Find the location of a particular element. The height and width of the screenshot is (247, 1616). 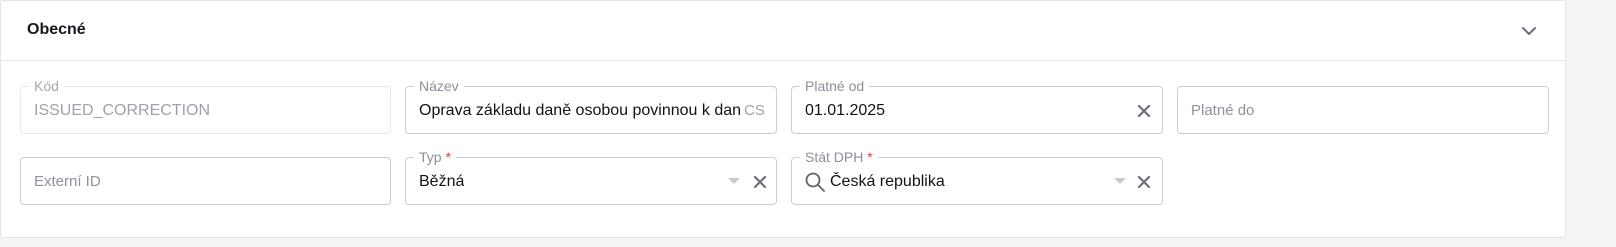

platne-od-input: 01.01.2025 is located at coordinates (845, 111).